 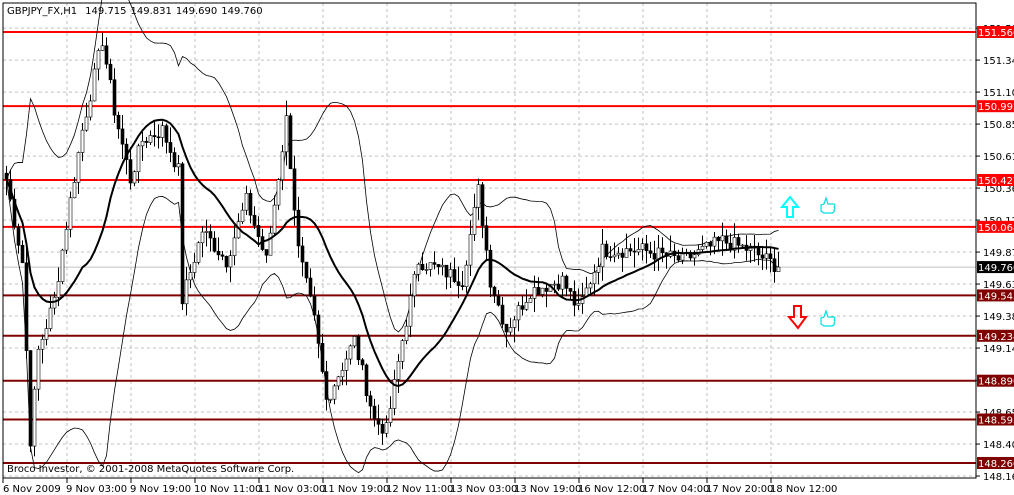 What do you see at coordinates (675, 489) in the screenshot?
I see `time-tick-label: 17 Nov 04:00` at bounding box center [675, 489].